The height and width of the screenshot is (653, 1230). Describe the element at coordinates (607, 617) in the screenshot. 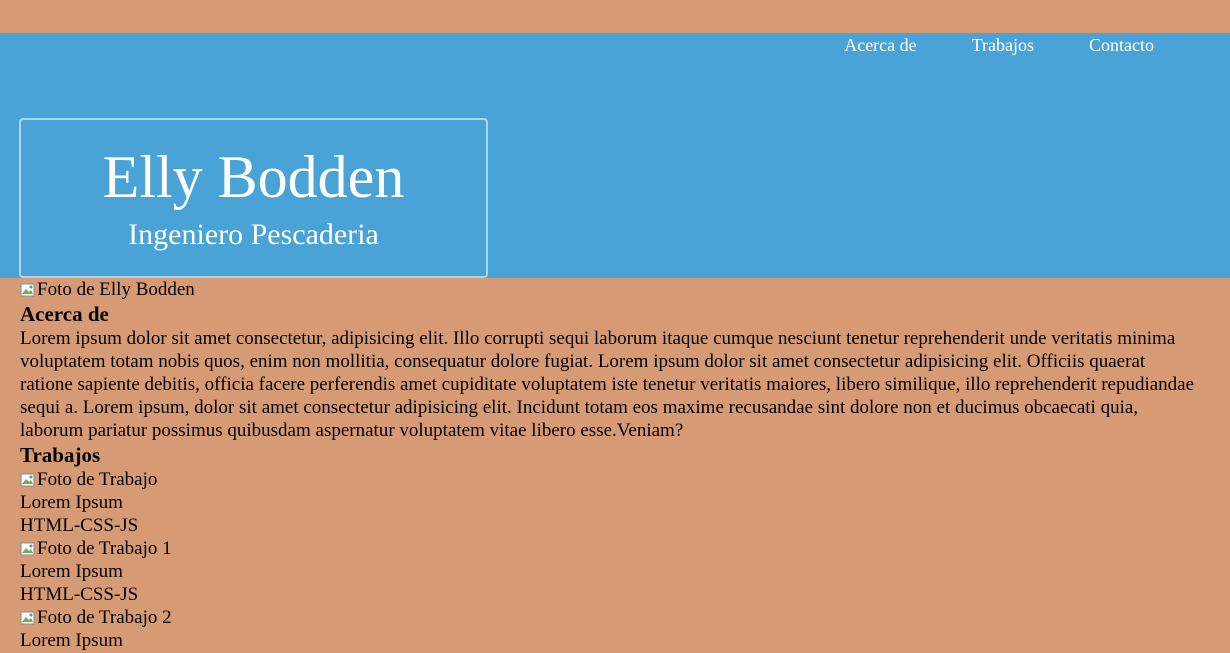

I see `work-photo: Foto de Trabajo 2` at that location.